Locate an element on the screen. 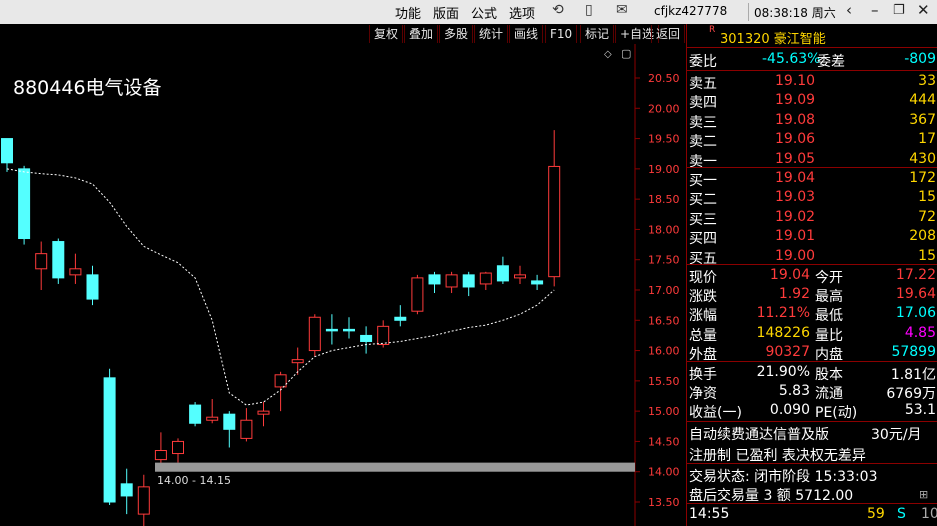  order-level-label: 买三 is located at coordinates (703, 219).